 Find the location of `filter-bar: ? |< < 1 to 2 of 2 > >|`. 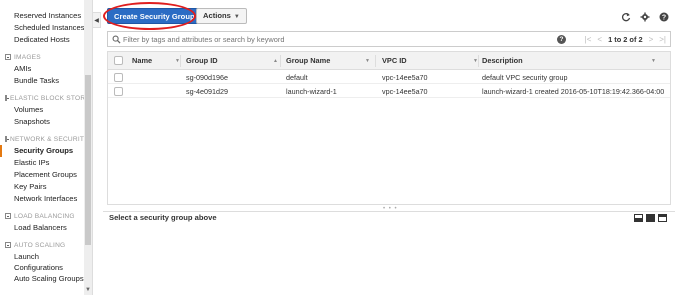

filter-bar: ? |< < 1 to 2 of 2 > >| is located at coordinates (389, 39).